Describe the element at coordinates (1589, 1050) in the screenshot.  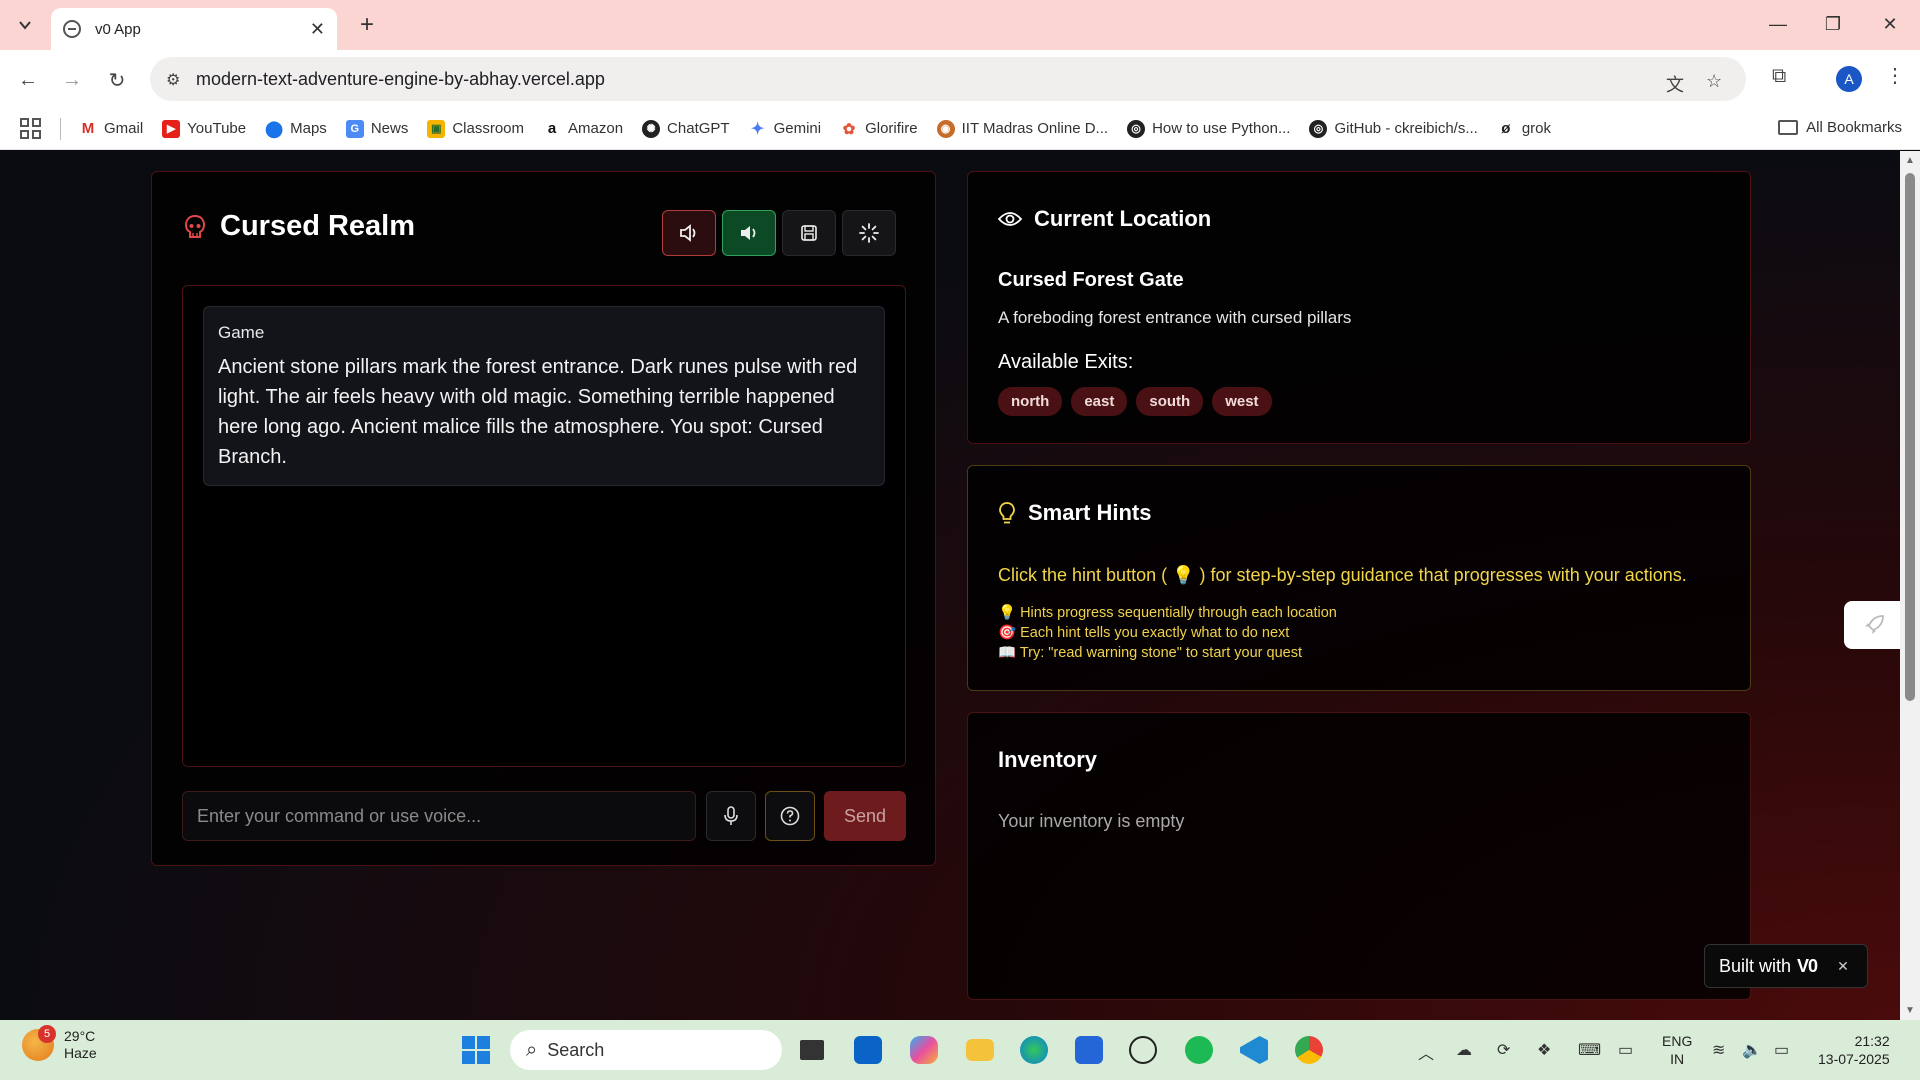
I see `keyboard-icon: ⌨` at that location.